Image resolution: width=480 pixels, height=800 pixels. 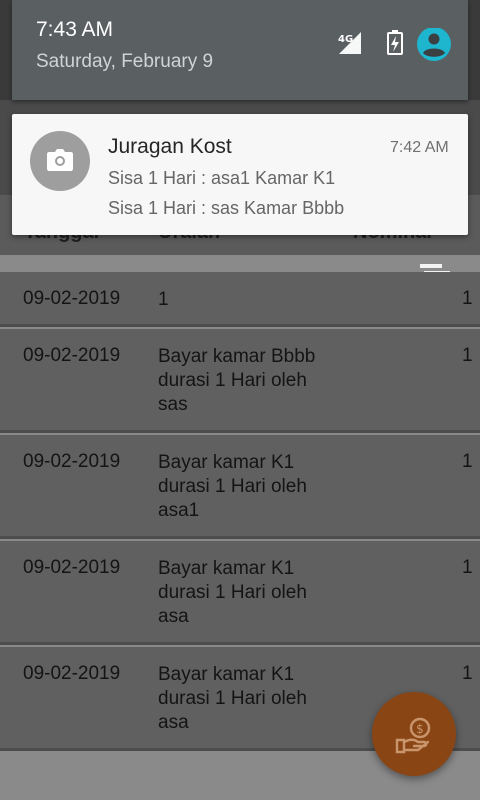 I want to click on quick-status-panel: 7:43 AM Saturday, February 9 4G, so click(x=240, y=50).